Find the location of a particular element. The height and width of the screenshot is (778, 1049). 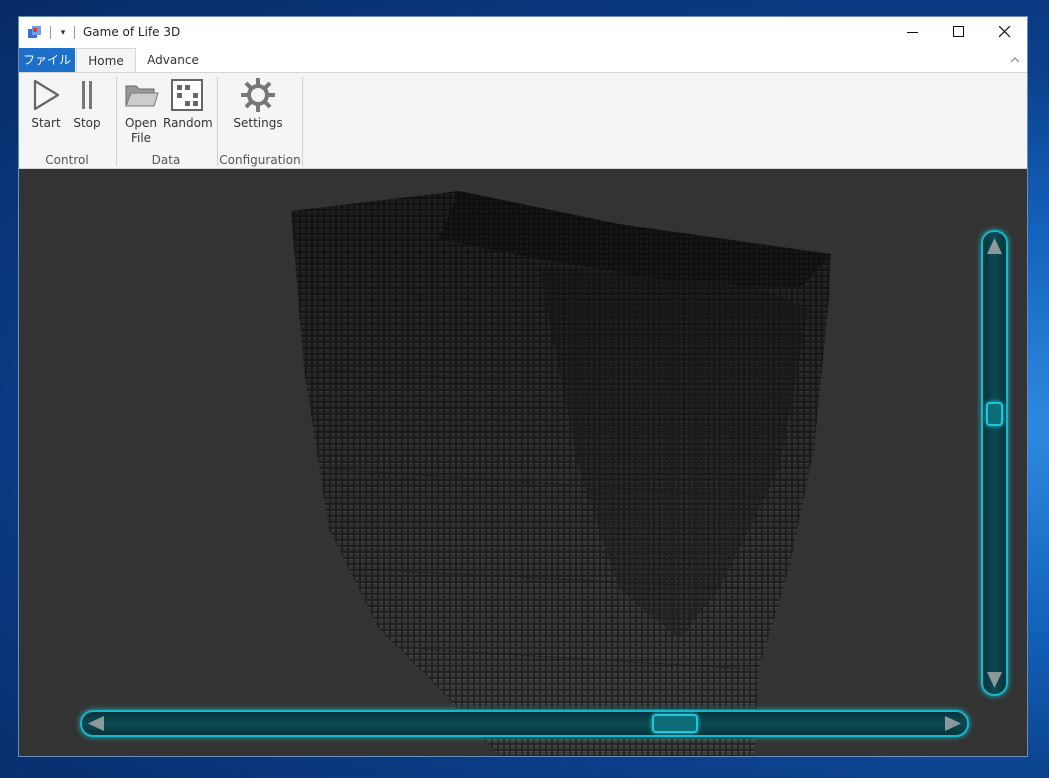

maximize-icon is located at coordinates (958, 31).